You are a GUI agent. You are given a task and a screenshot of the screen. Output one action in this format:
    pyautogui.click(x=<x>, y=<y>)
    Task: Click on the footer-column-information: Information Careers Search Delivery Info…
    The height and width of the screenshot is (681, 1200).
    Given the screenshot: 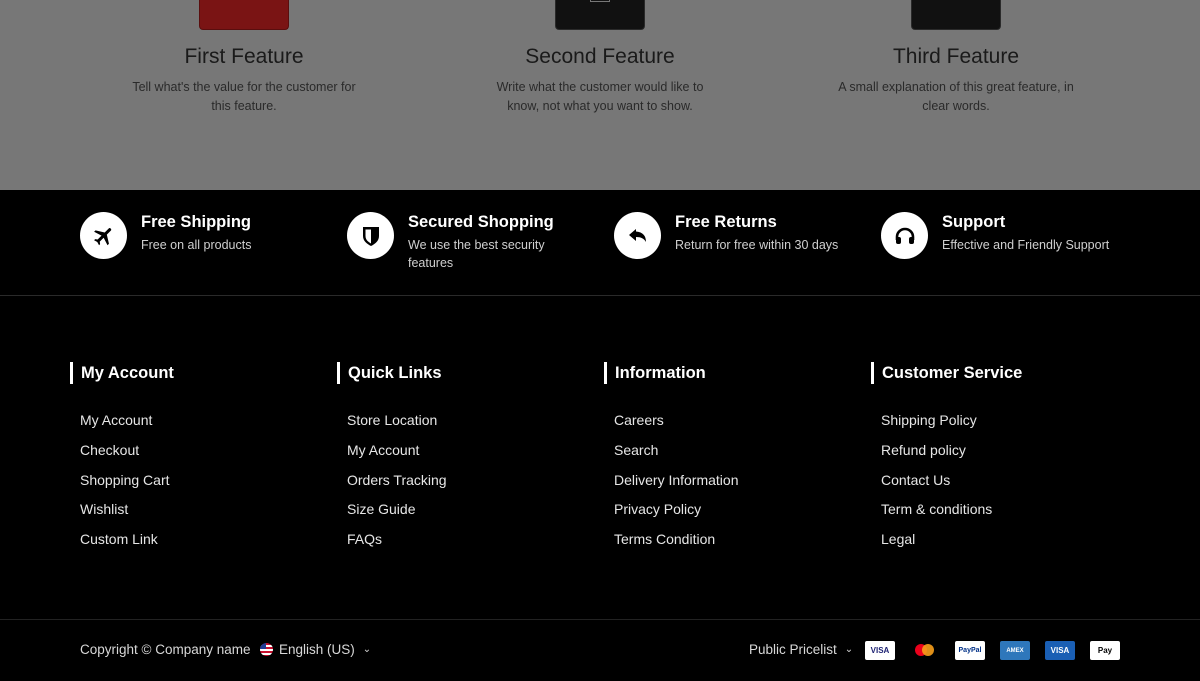 What is the action you would take?
    pyautogui.click(x=671, y=460)
    